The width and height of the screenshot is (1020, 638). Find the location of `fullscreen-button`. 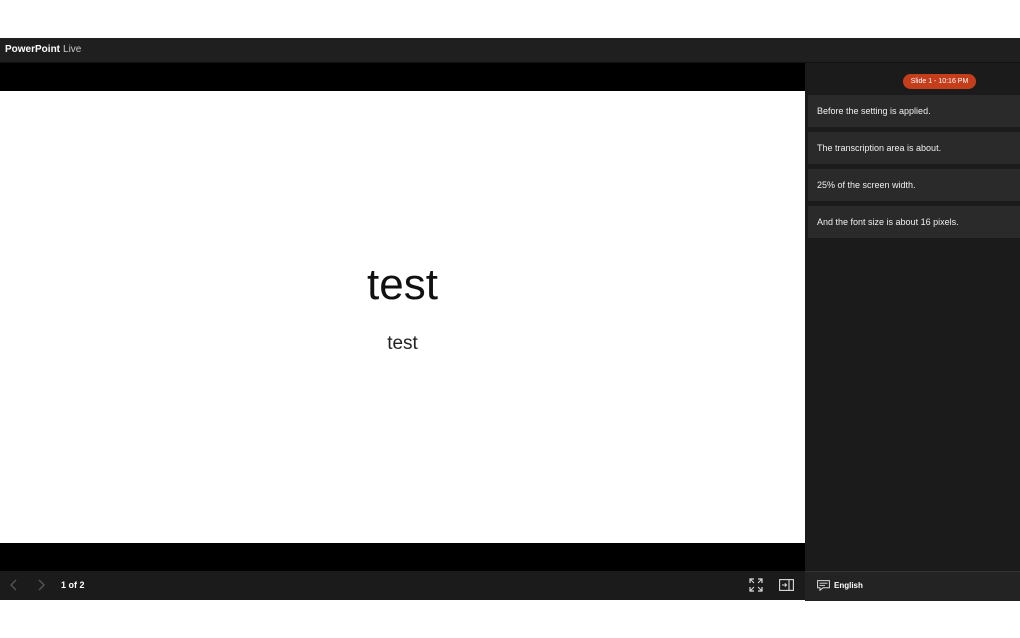

fullscreen-button is located at coordinates (756, 585).